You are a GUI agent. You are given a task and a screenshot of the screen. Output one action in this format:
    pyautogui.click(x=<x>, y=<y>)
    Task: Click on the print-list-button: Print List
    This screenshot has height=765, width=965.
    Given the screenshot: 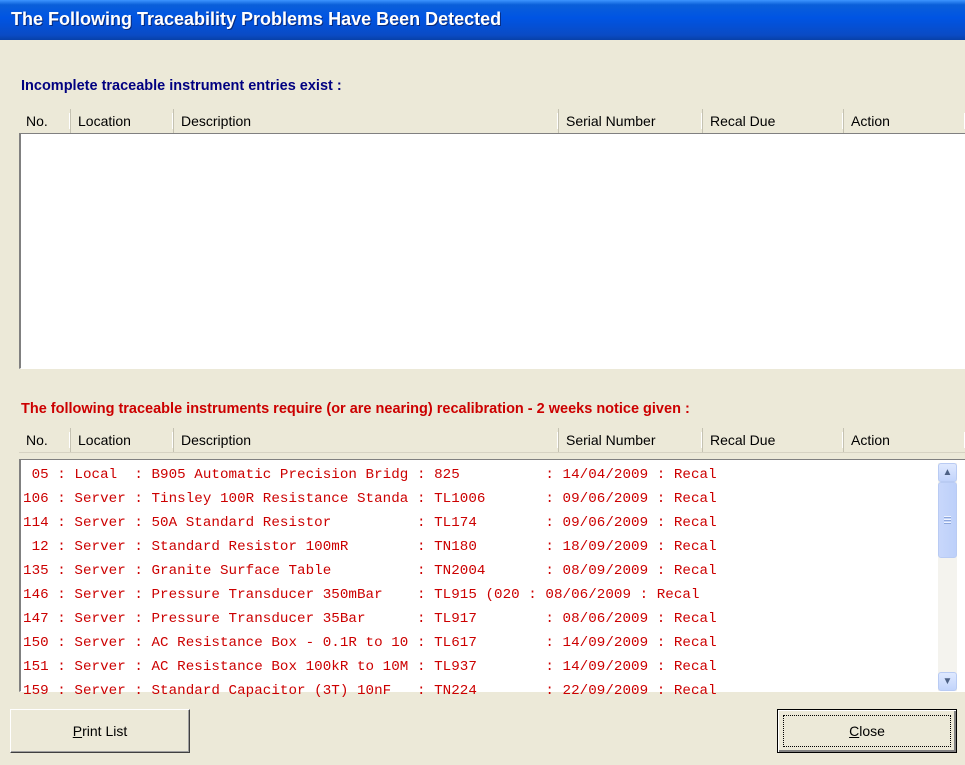 What is the action you would take?
    pyautogui.click(x=100, y=731)
    